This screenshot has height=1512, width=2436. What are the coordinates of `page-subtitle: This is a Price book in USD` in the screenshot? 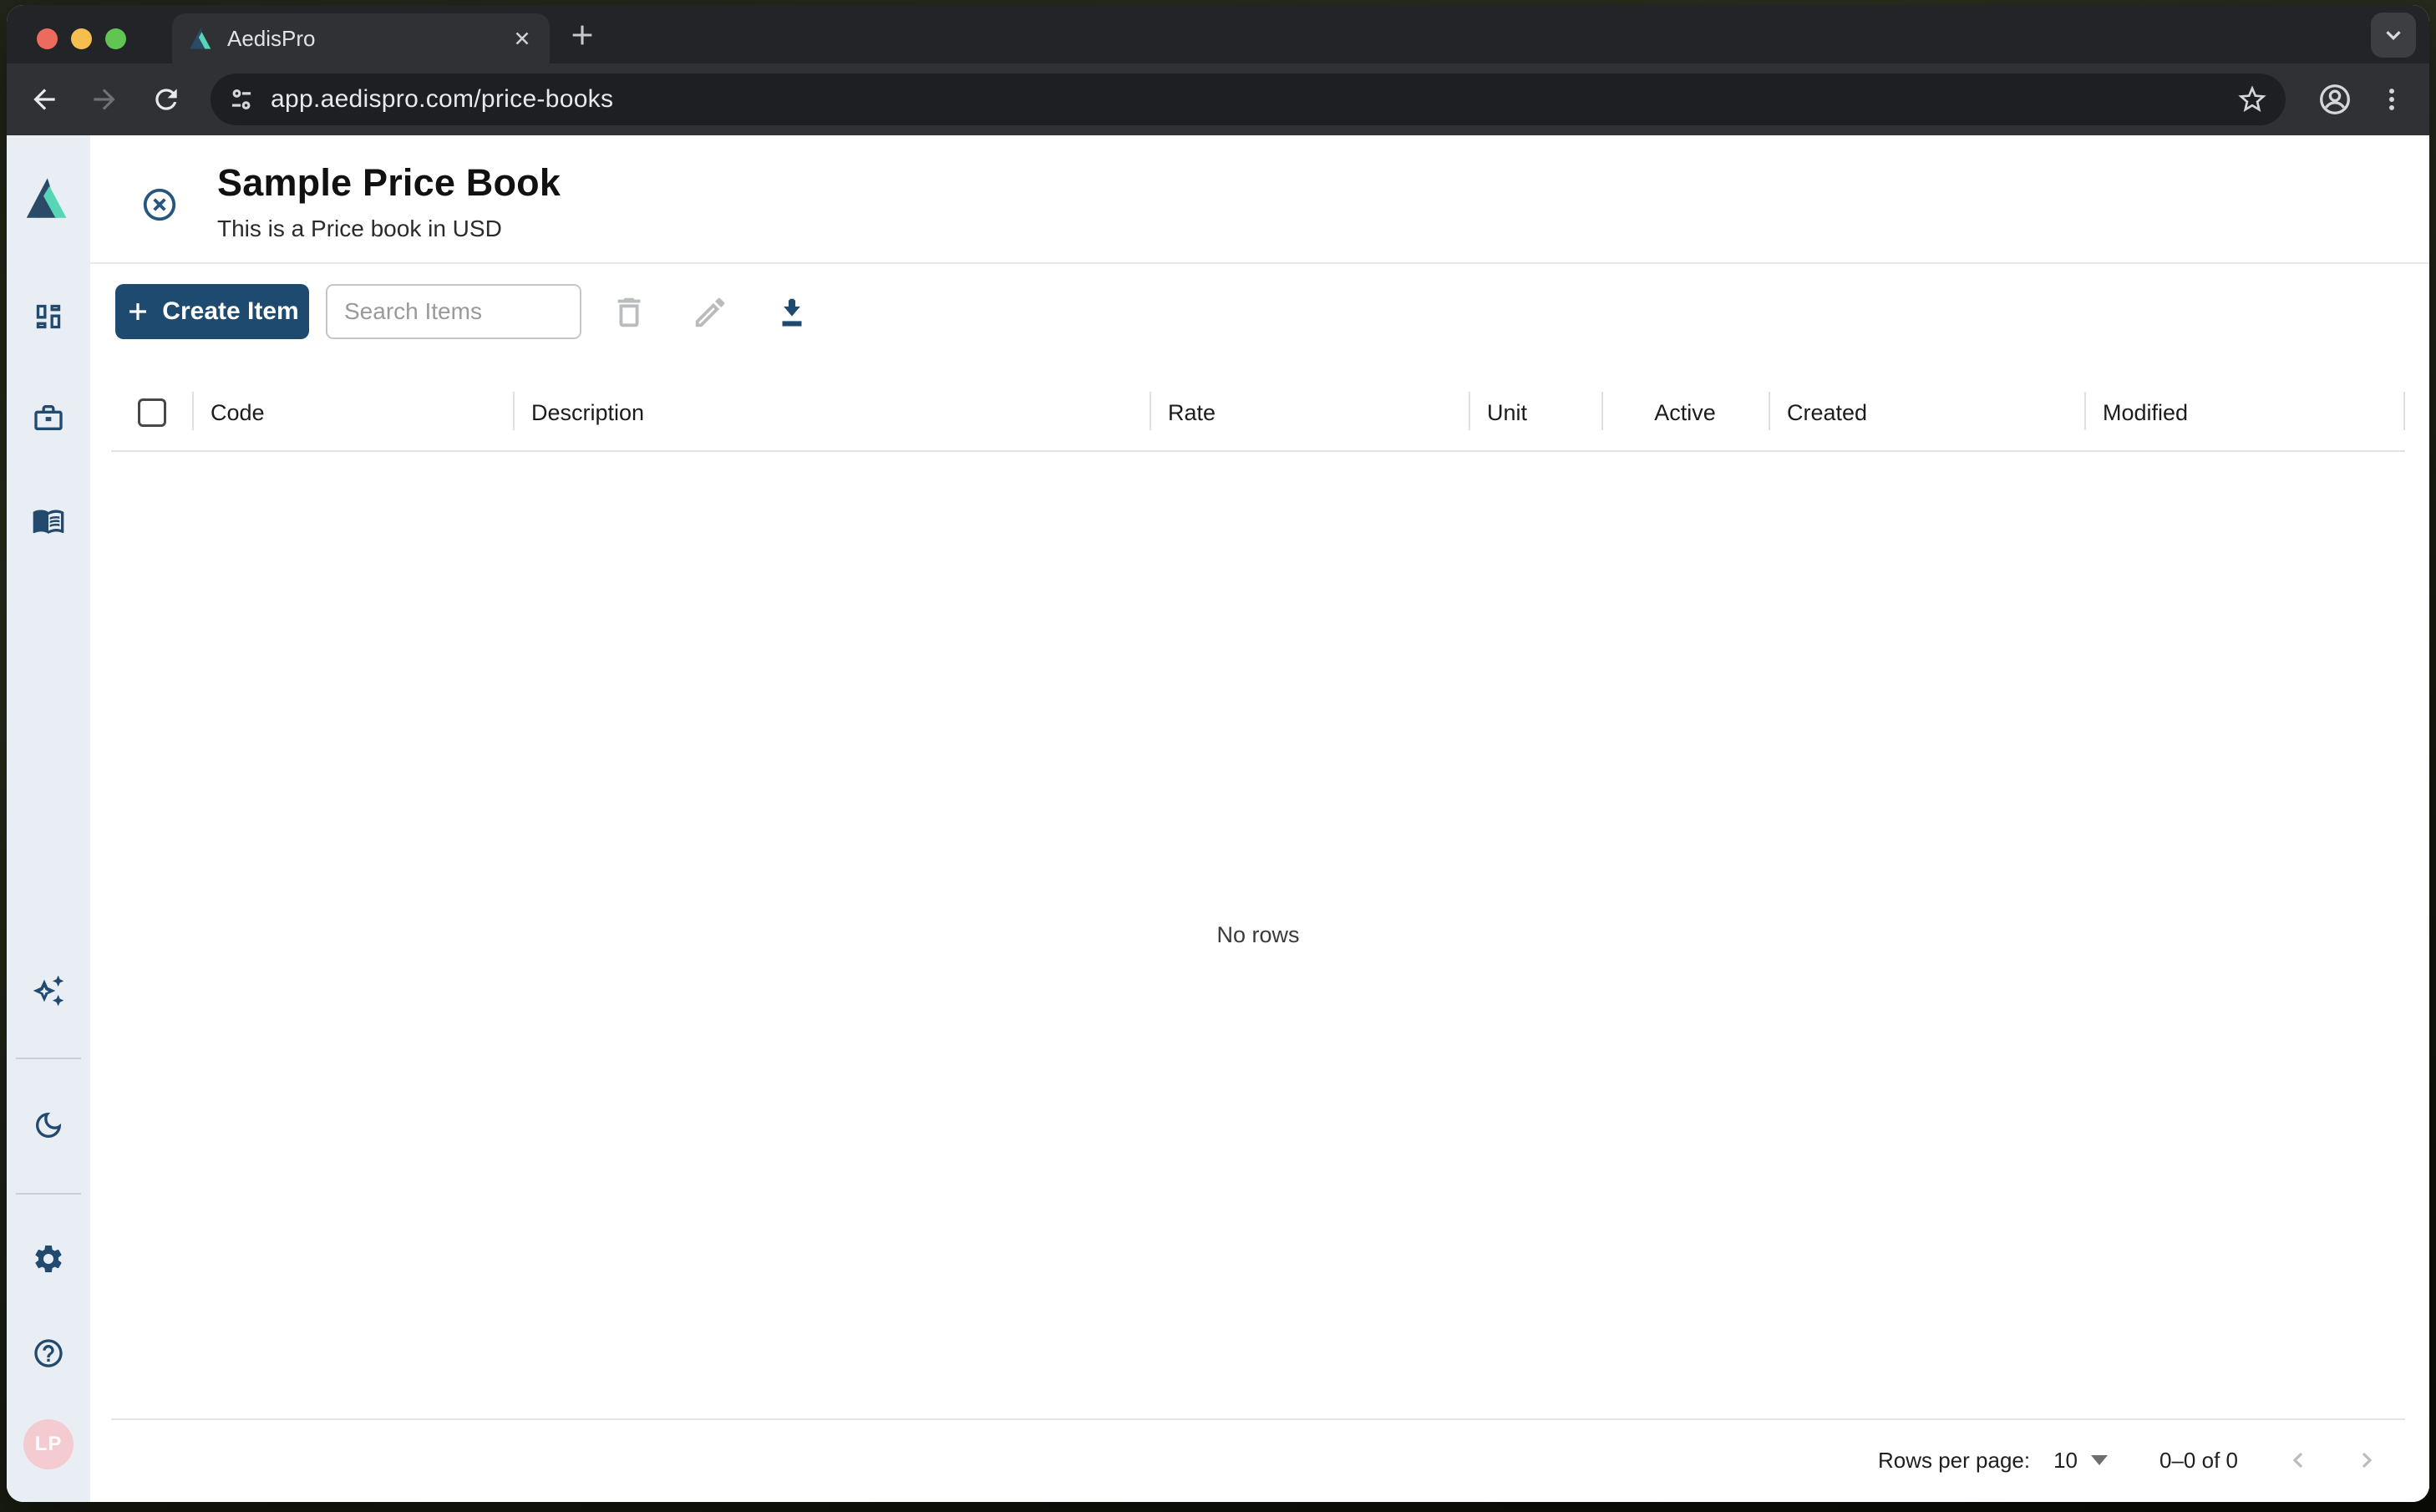 It's located at (359, 228).